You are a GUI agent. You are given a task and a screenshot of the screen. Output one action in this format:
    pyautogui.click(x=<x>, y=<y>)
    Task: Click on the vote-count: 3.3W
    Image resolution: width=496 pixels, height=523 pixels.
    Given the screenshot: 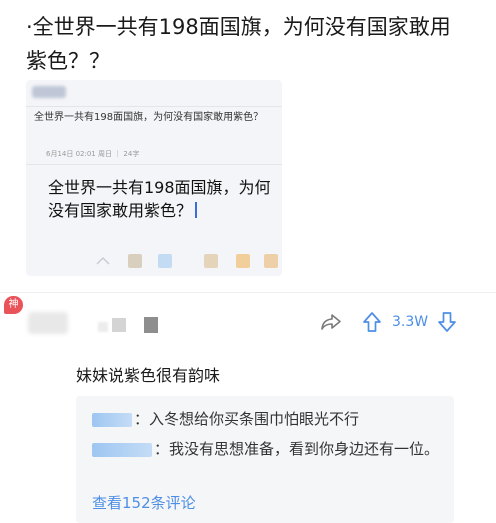 What is the action you would take?
    pyautogui.click(x=410, y=322)
    